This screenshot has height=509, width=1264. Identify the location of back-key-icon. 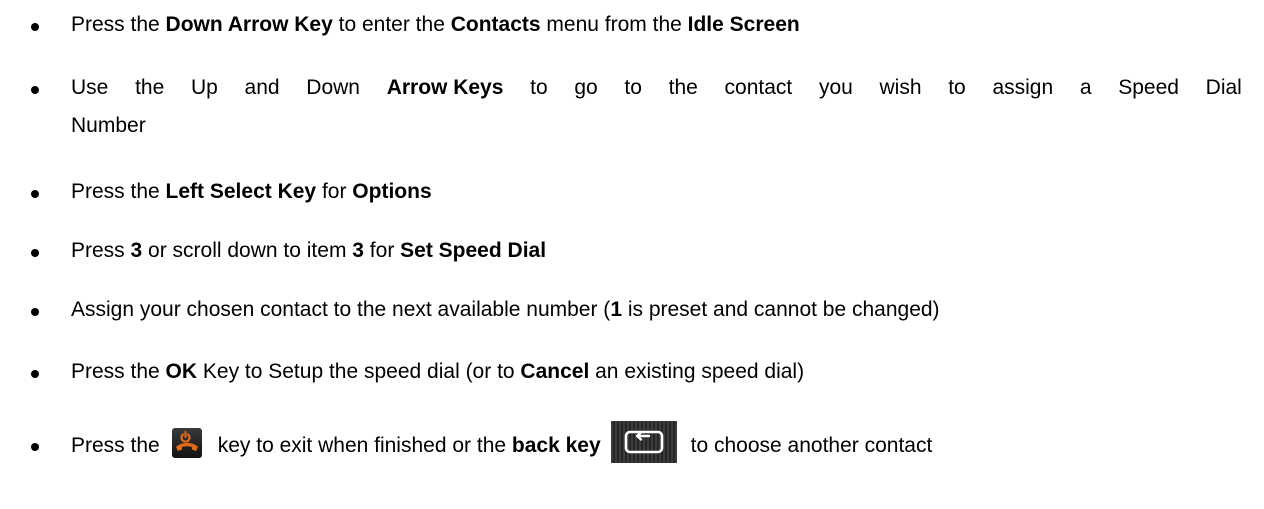
(643, 442).